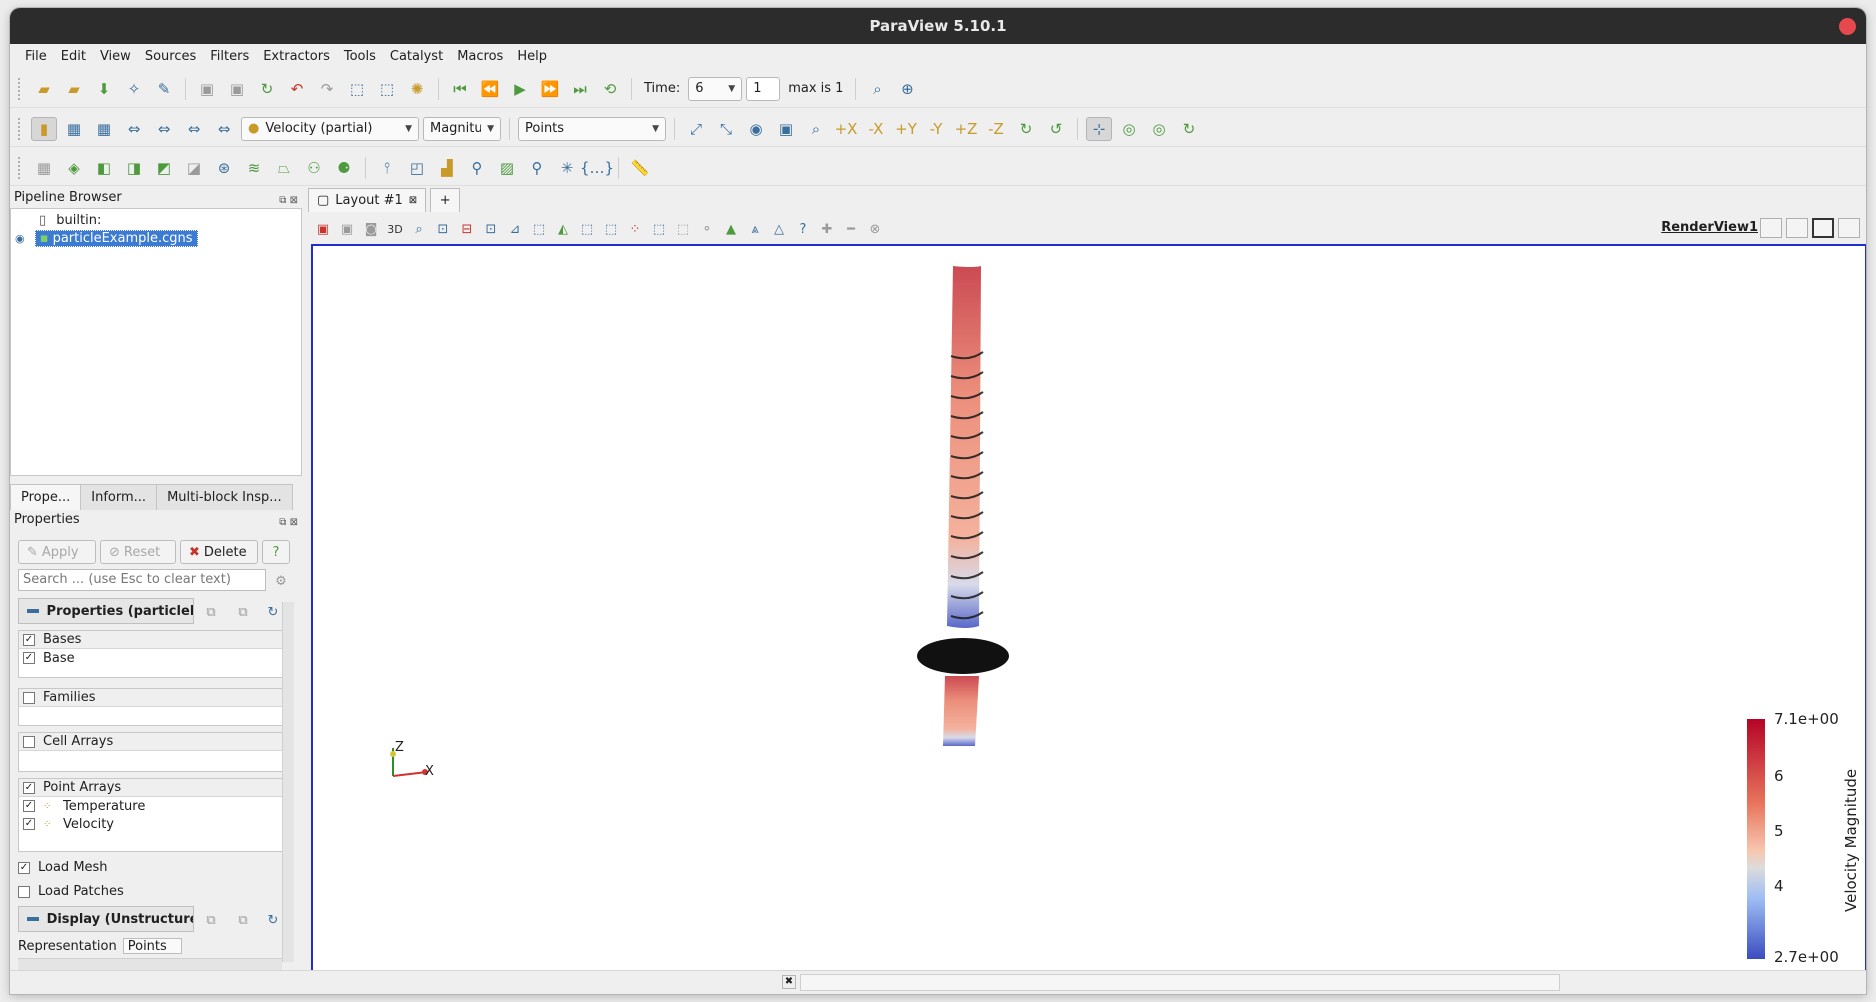  What do you see at coordinates (490, 89) in the screenshot?
I see `previous-frame-icon: ⏪` at bounding box center [490, 89].